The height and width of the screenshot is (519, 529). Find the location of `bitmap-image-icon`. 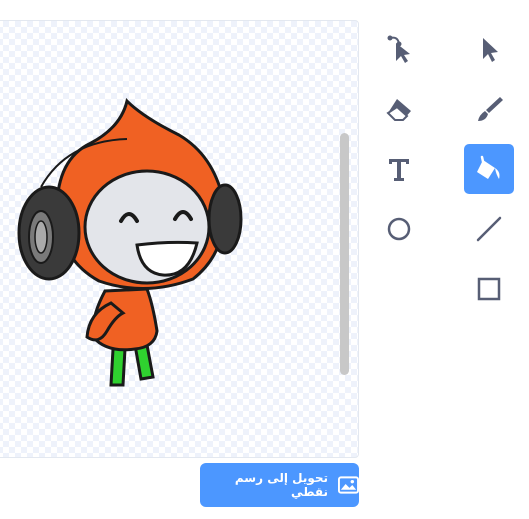

bitmap-image-icon is located at coordinates (348, 485).